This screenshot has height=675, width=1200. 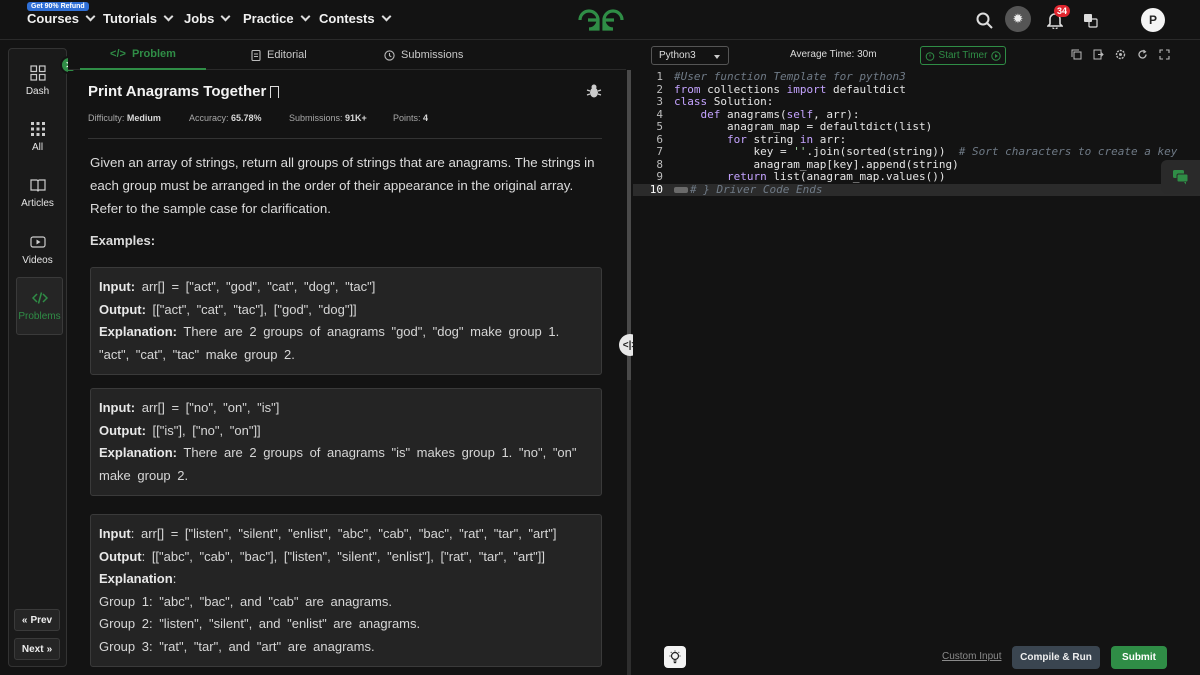 What do you see at coordinates (180, 430) in the screenshot?
I see `example-output: Output: [["is"], ["no", "on"]]` at bounding box center [180, 430].